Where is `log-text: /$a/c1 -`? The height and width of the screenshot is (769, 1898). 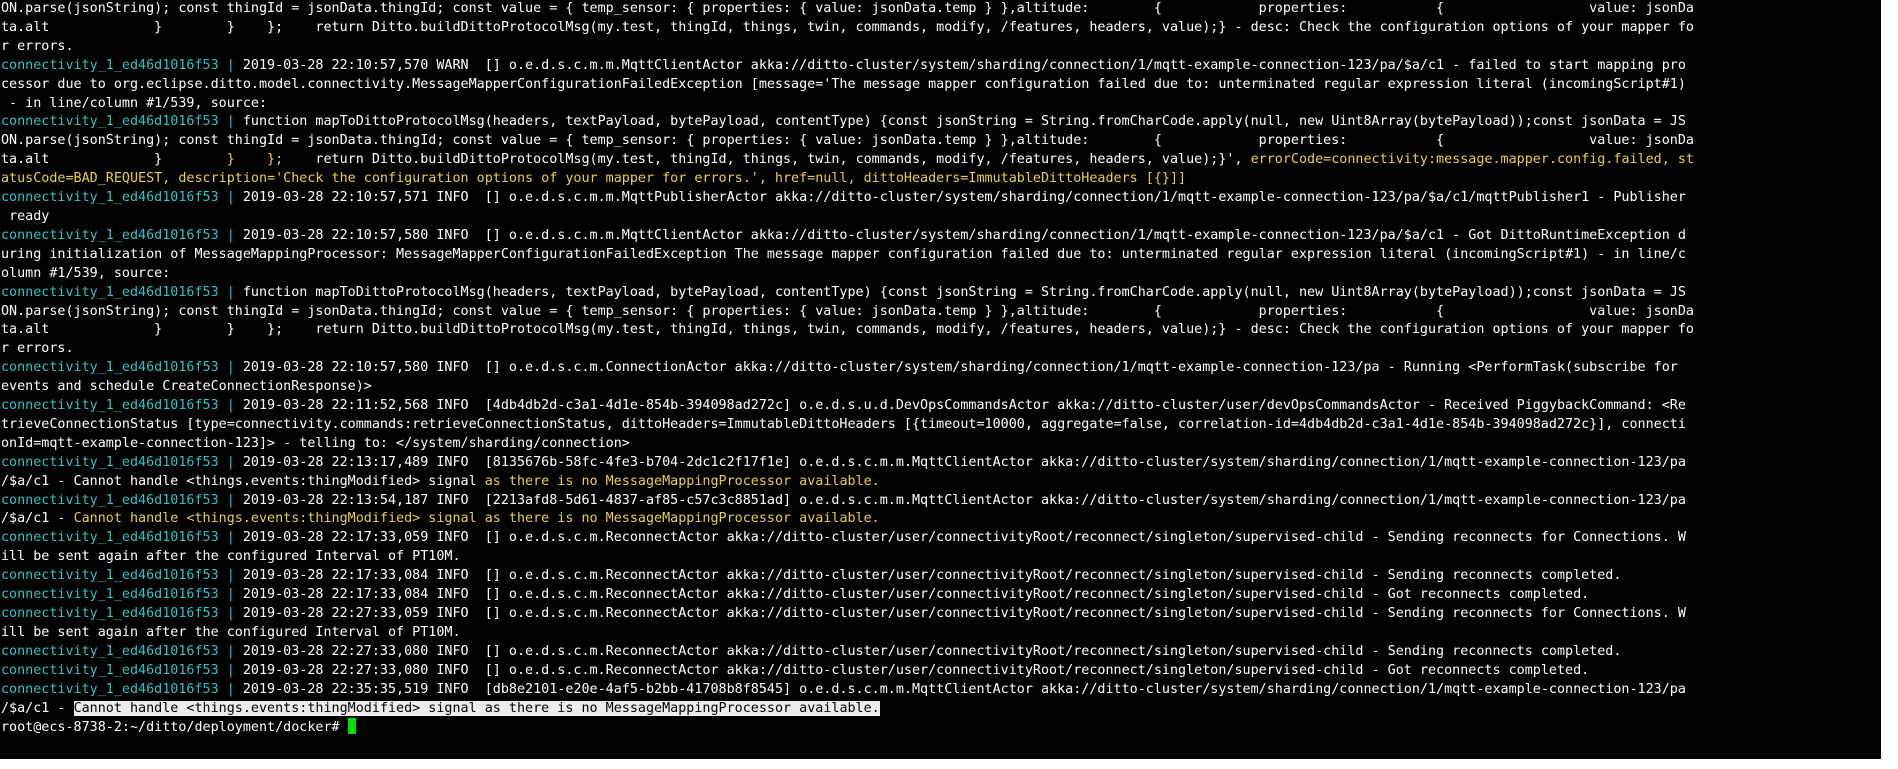
log-text: /$a/c1 - is located at coordinates (37, 708).